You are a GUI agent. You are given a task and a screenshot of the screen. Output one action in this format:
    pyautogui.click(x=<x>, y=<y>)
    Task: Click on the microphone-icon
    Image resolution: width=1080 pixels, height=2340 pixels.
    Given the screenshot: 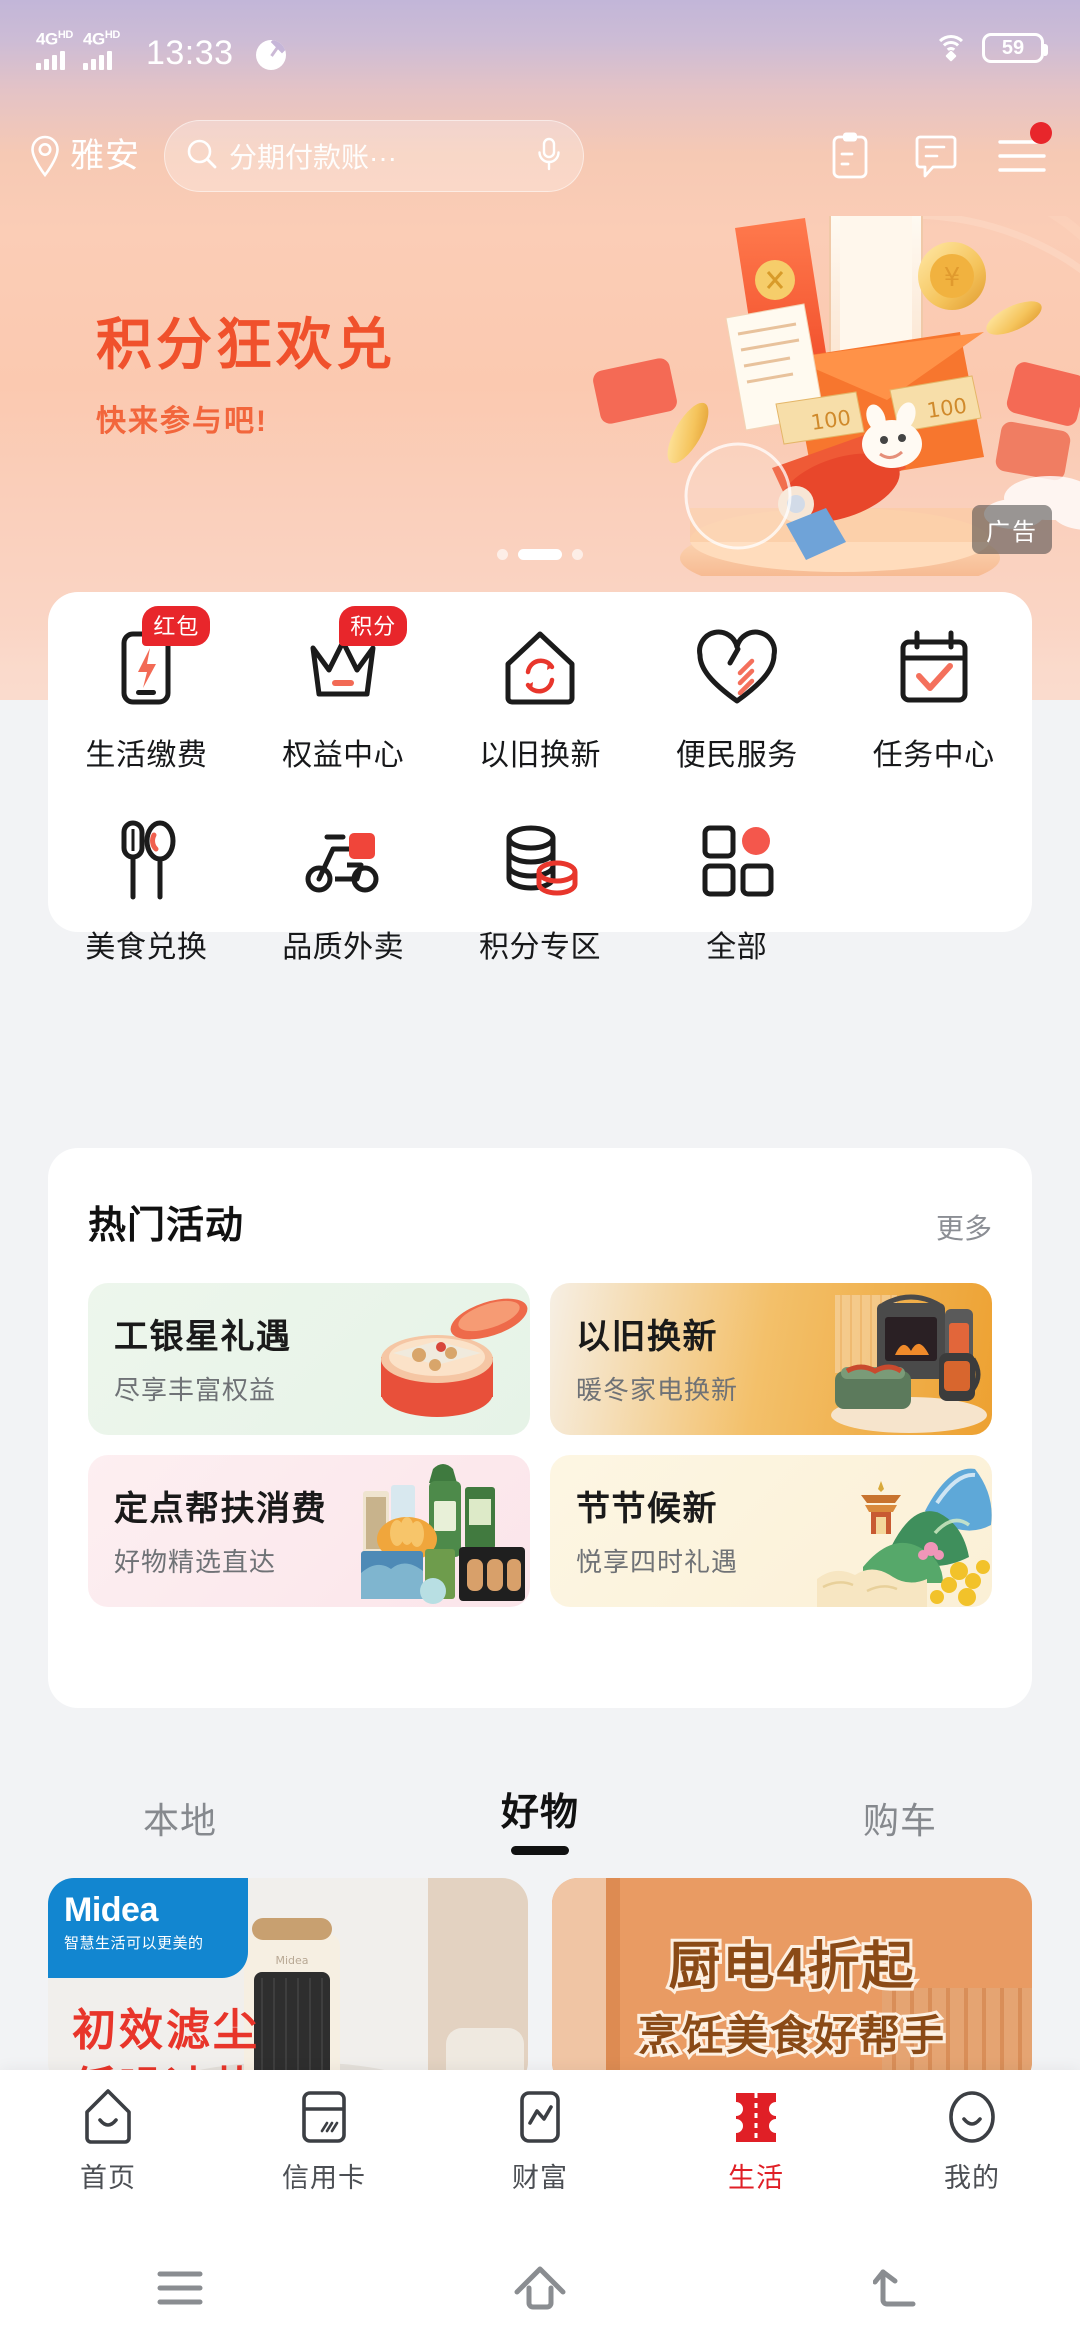 What is the action you would take?
    pyautogui.click(x=549, y=156)
    